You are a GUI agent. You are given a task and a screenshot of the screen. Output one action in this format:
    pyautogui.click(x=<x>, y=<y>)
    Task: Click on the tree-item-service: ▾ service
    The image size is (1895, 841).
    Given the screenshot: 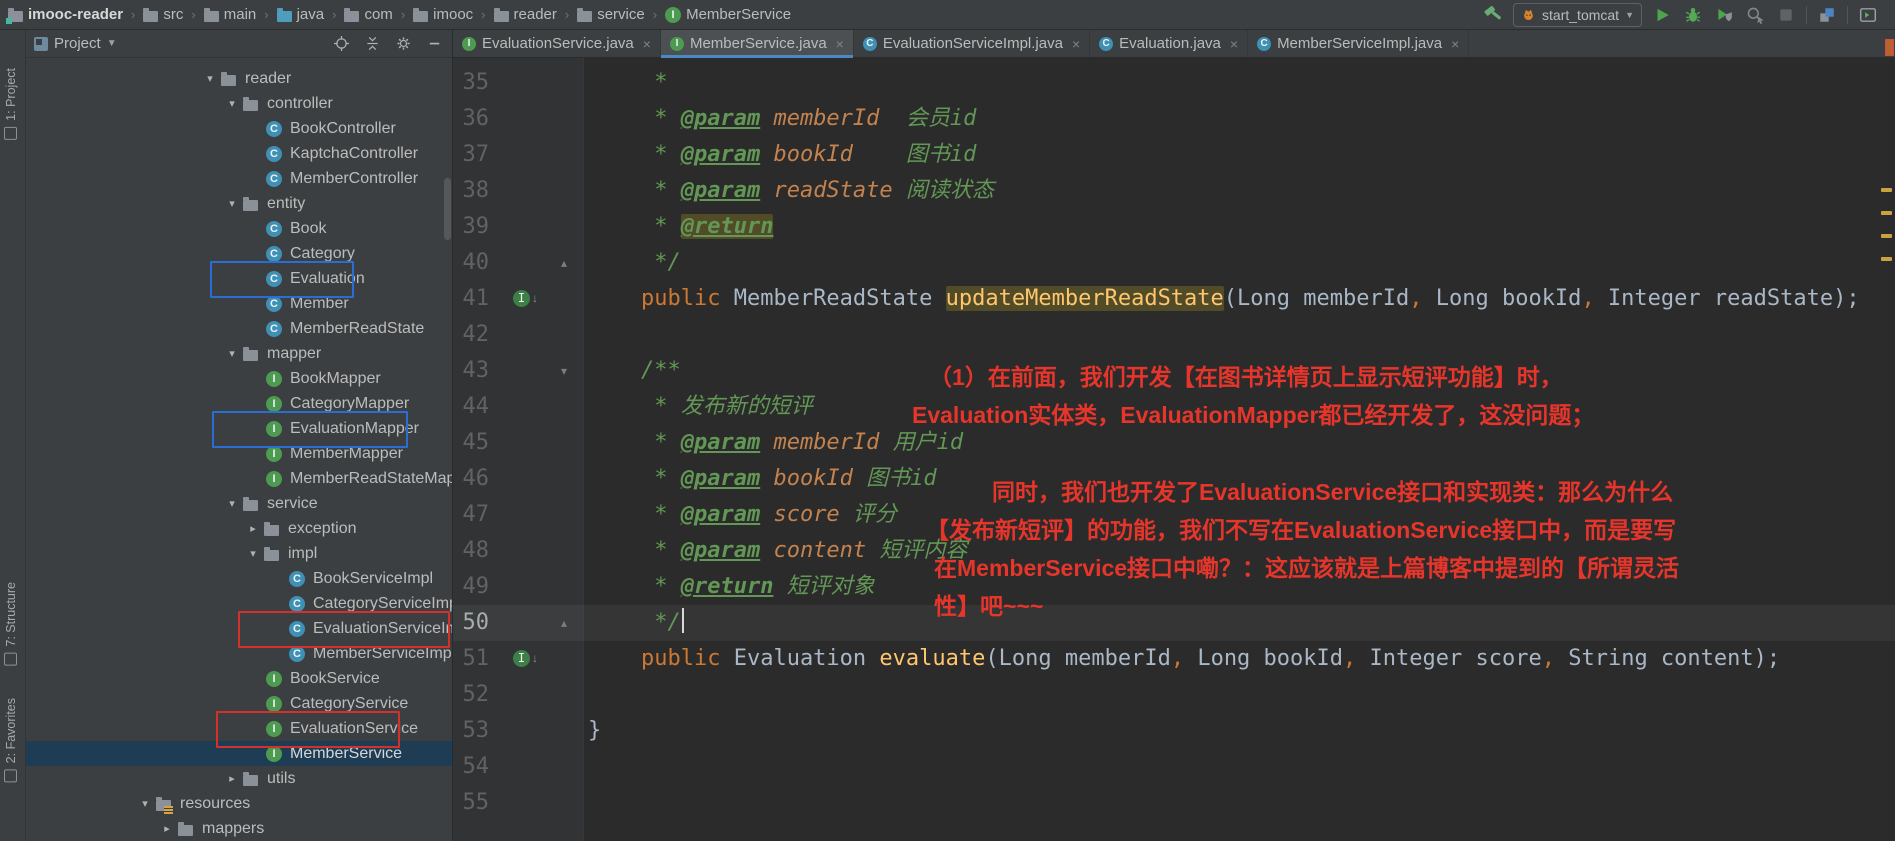 What is the action you would take?
    pyautogui.click(x=239, y=503)
    